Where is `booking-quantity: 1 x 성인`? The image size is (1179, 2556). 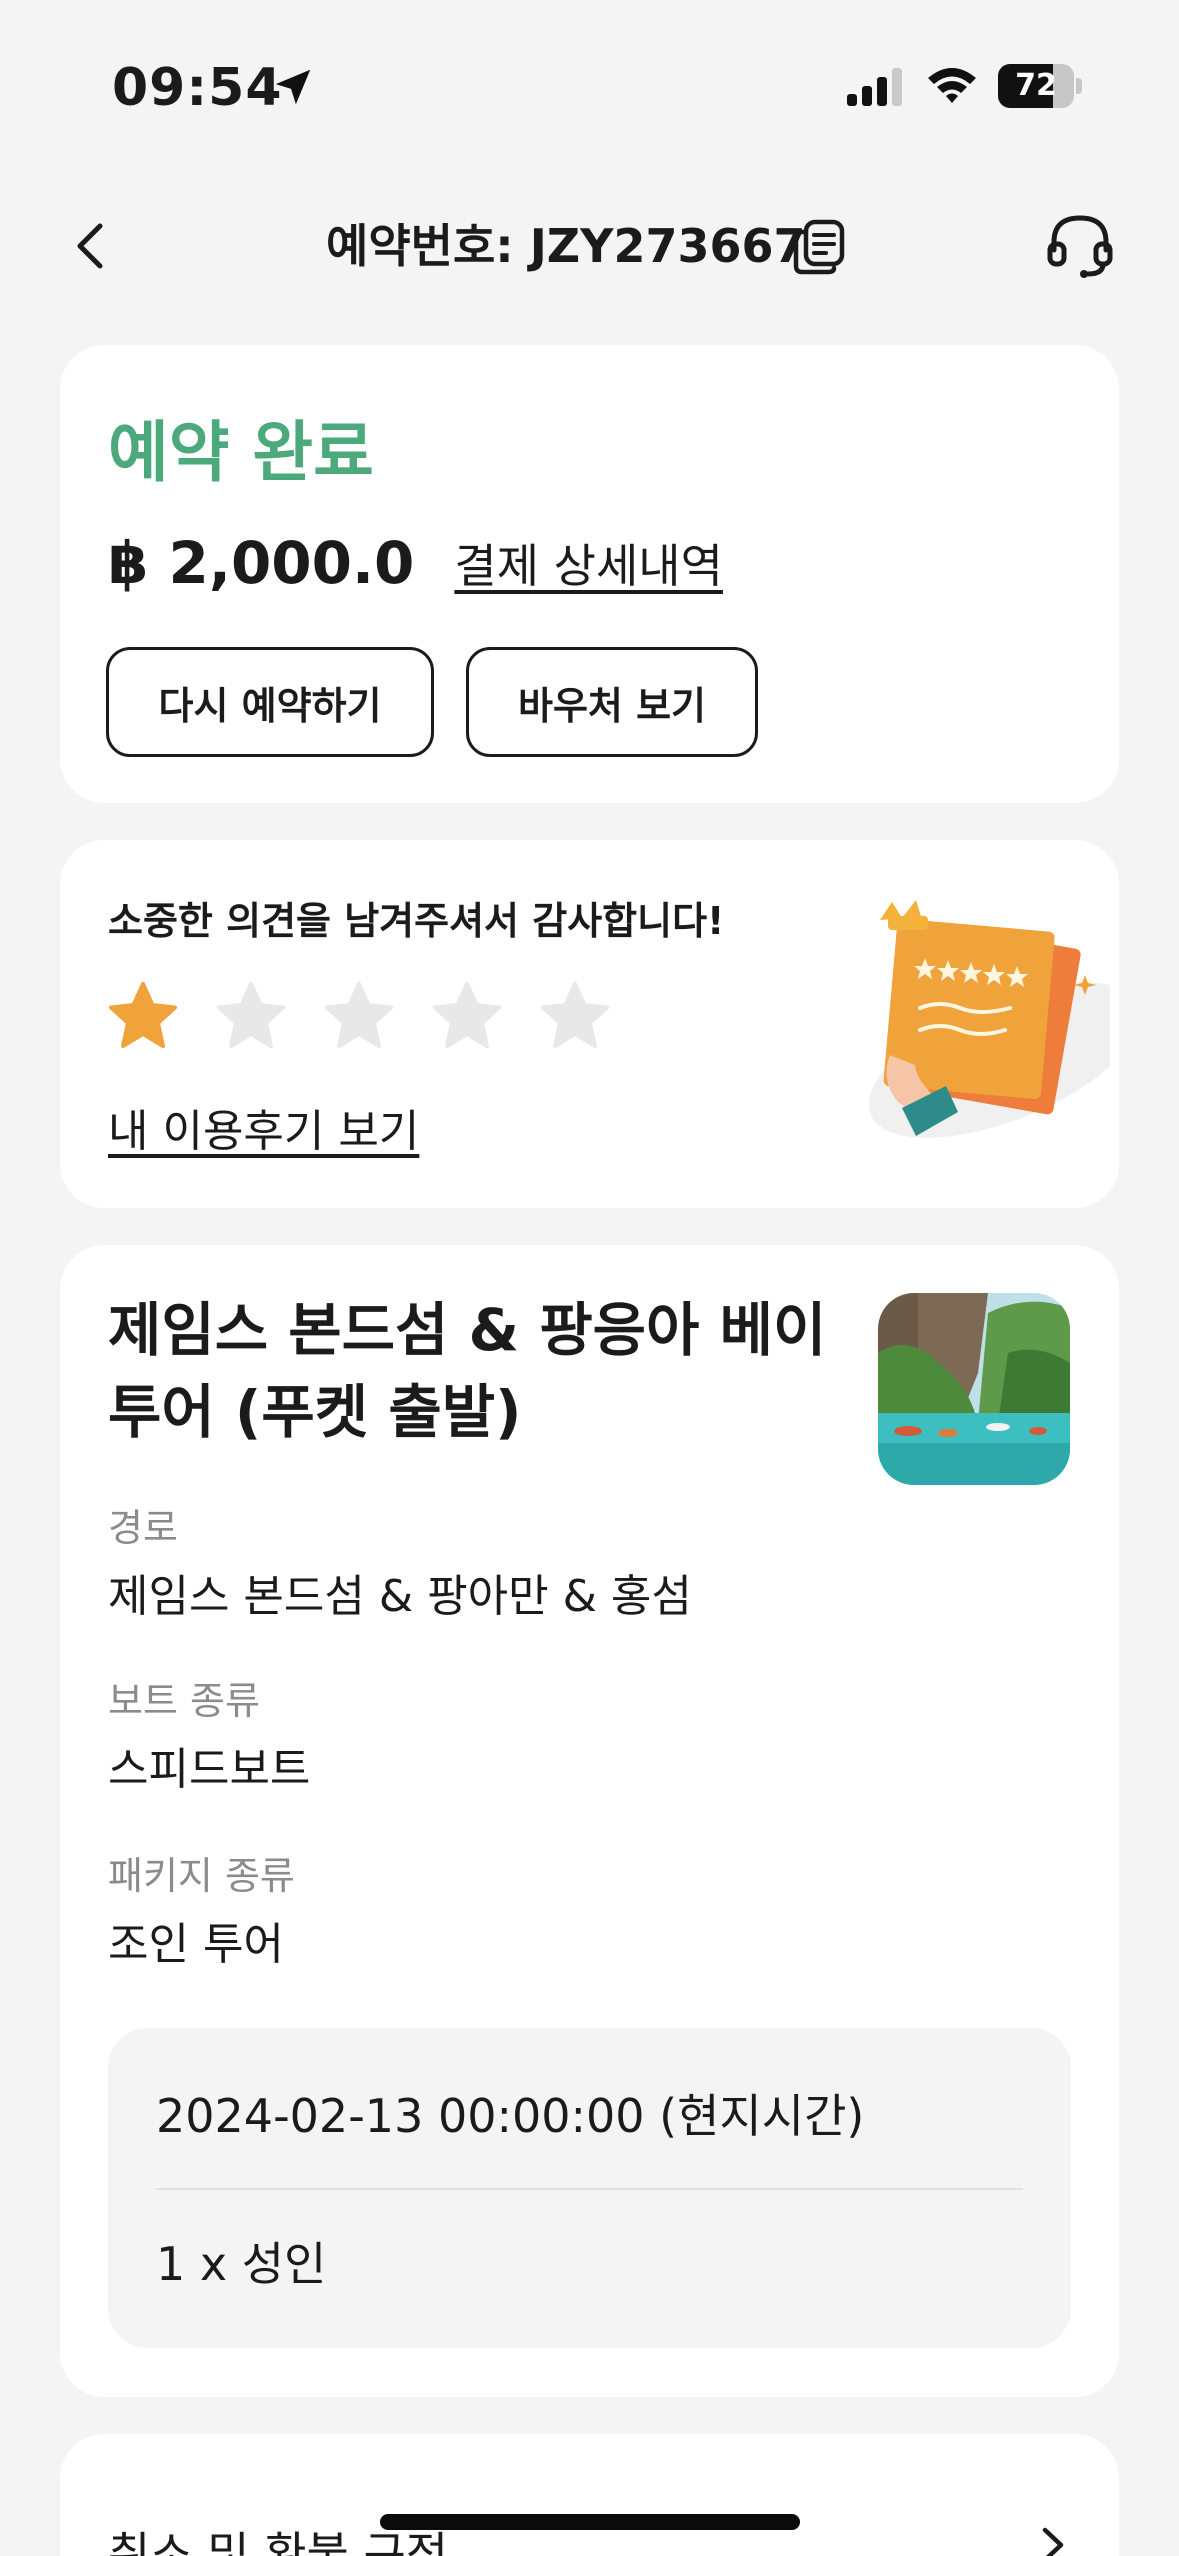 booking-quantity: 1 x 성인 is located at coordinates (241, 2264).